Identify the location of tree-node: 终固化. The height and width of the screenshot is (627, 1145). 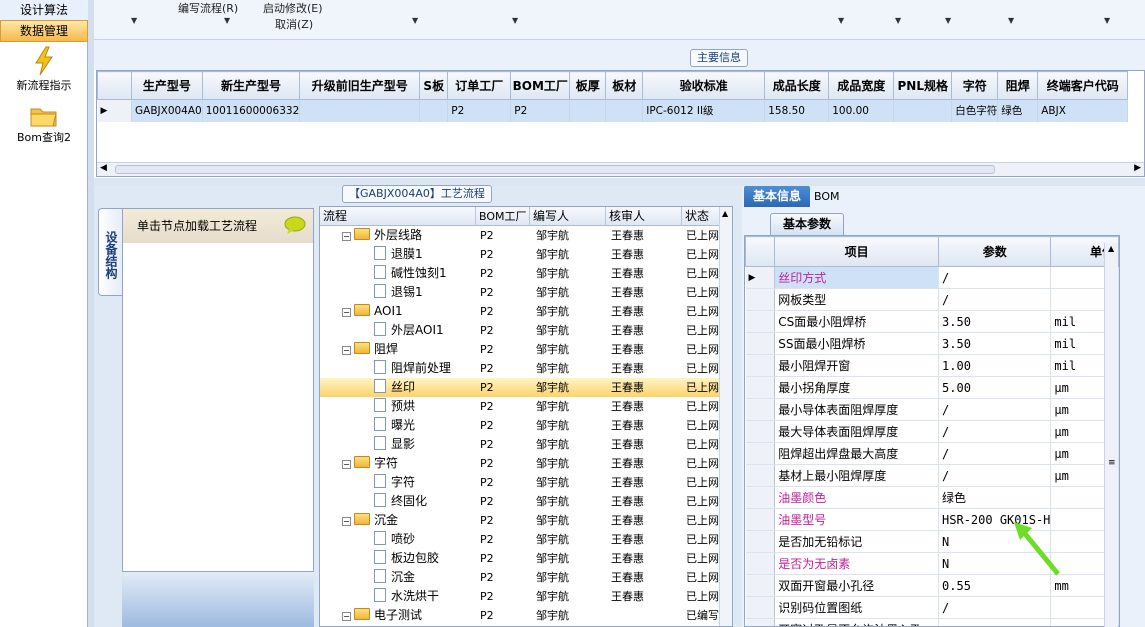
(400, 501).